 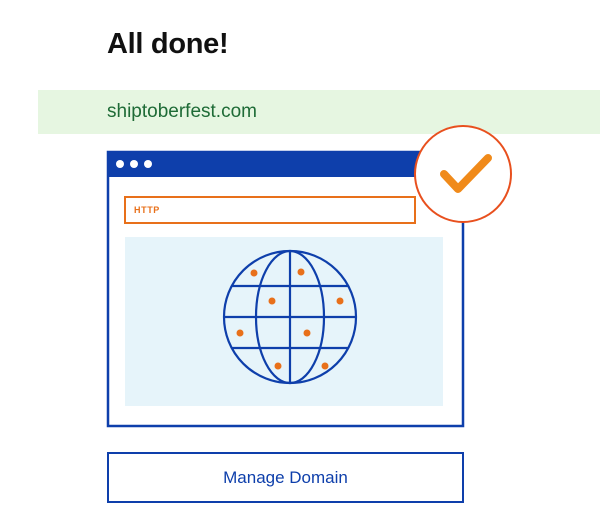 I want to click on window-dots-icon, so click(x=134, y=164).